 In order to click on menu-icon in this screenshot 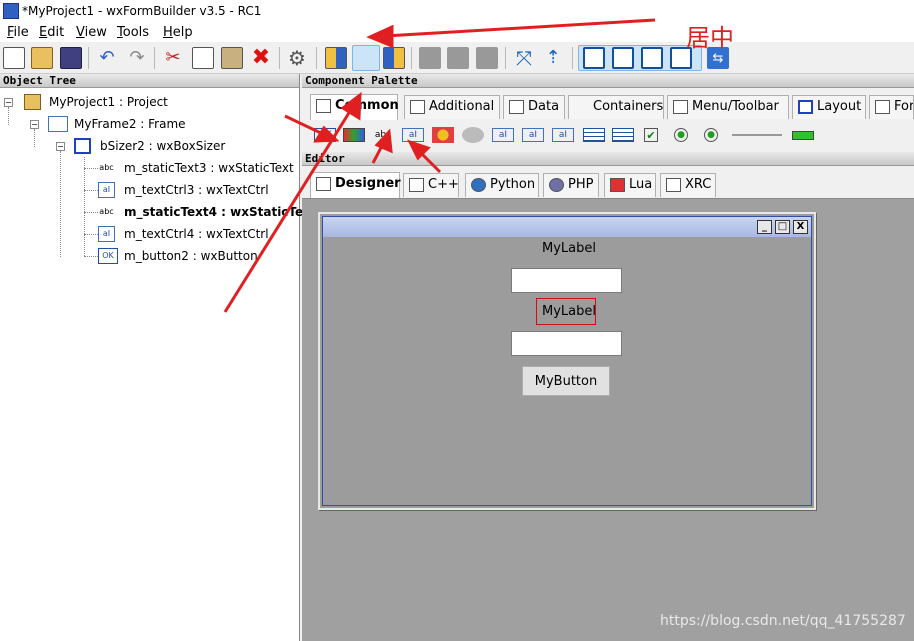, I will do `click(680, 107)`.